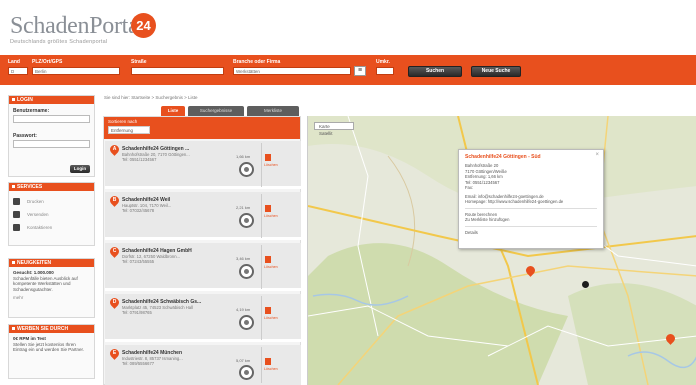  Describe the element at coordinates (51, 263) in the screenshot. I see `news-title: NEUIGKEITEN` at that location.